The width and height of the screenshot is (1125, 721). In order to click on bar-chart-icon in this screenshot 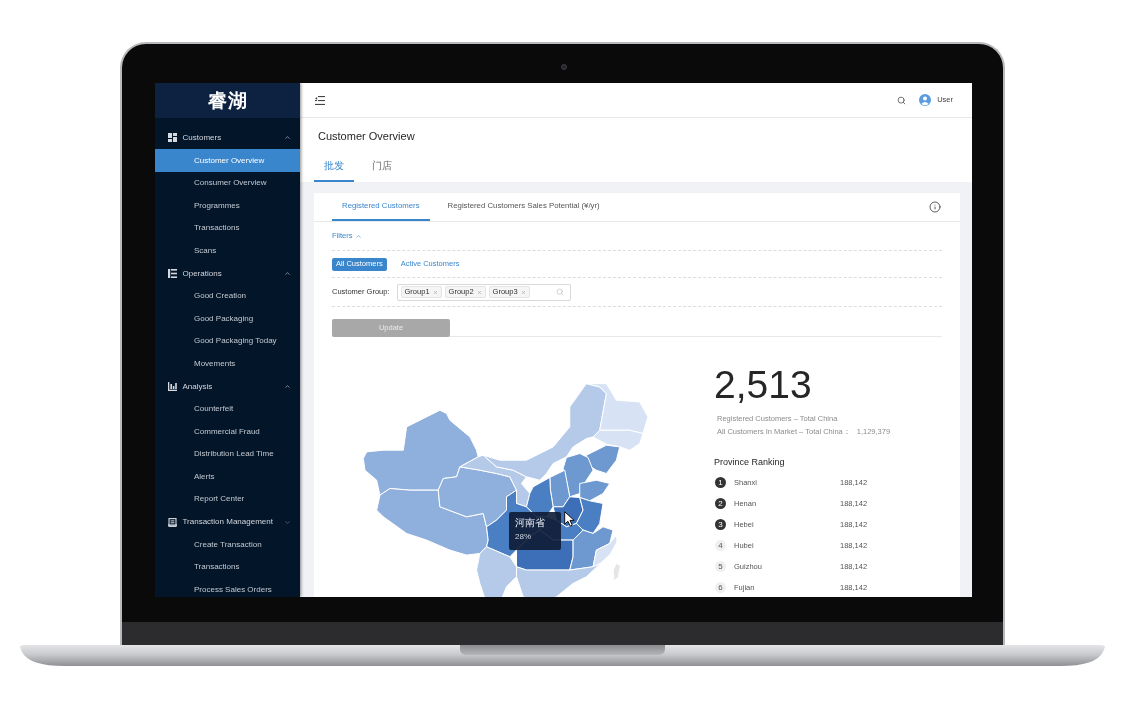, I will do `click(172, 386)`.